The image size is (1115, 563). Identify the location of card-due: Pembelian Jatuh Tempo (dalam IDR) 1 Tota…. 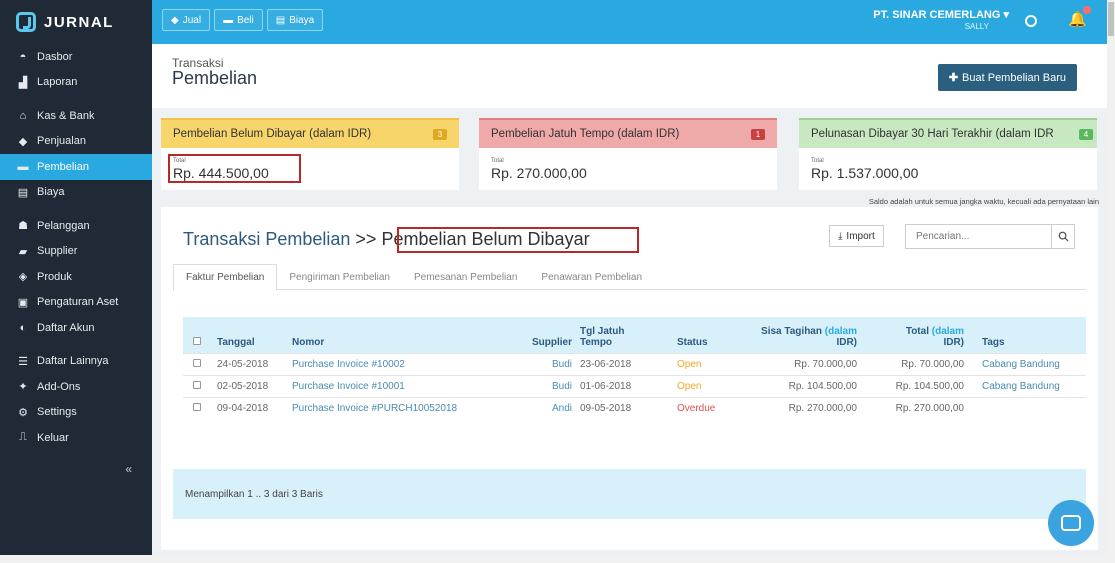
(628, 154).